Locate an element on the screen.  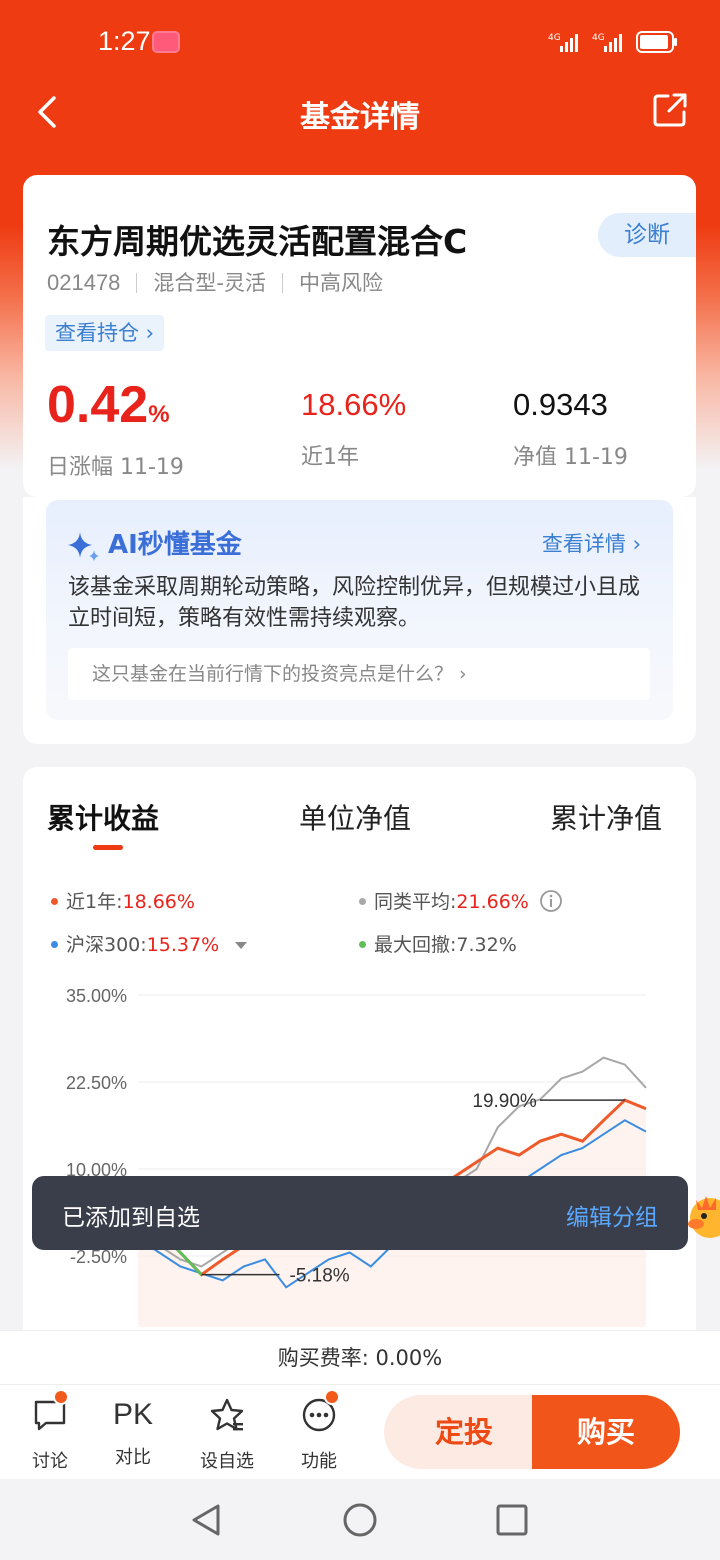
fund-type: 混合型-灵活 is located at coordinates (209, 283).